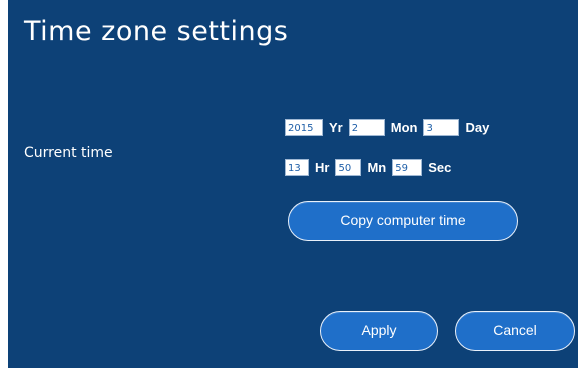  I want to click on date-row: 2015 Yr 2 Mon 3 Day, so click(390, 127).